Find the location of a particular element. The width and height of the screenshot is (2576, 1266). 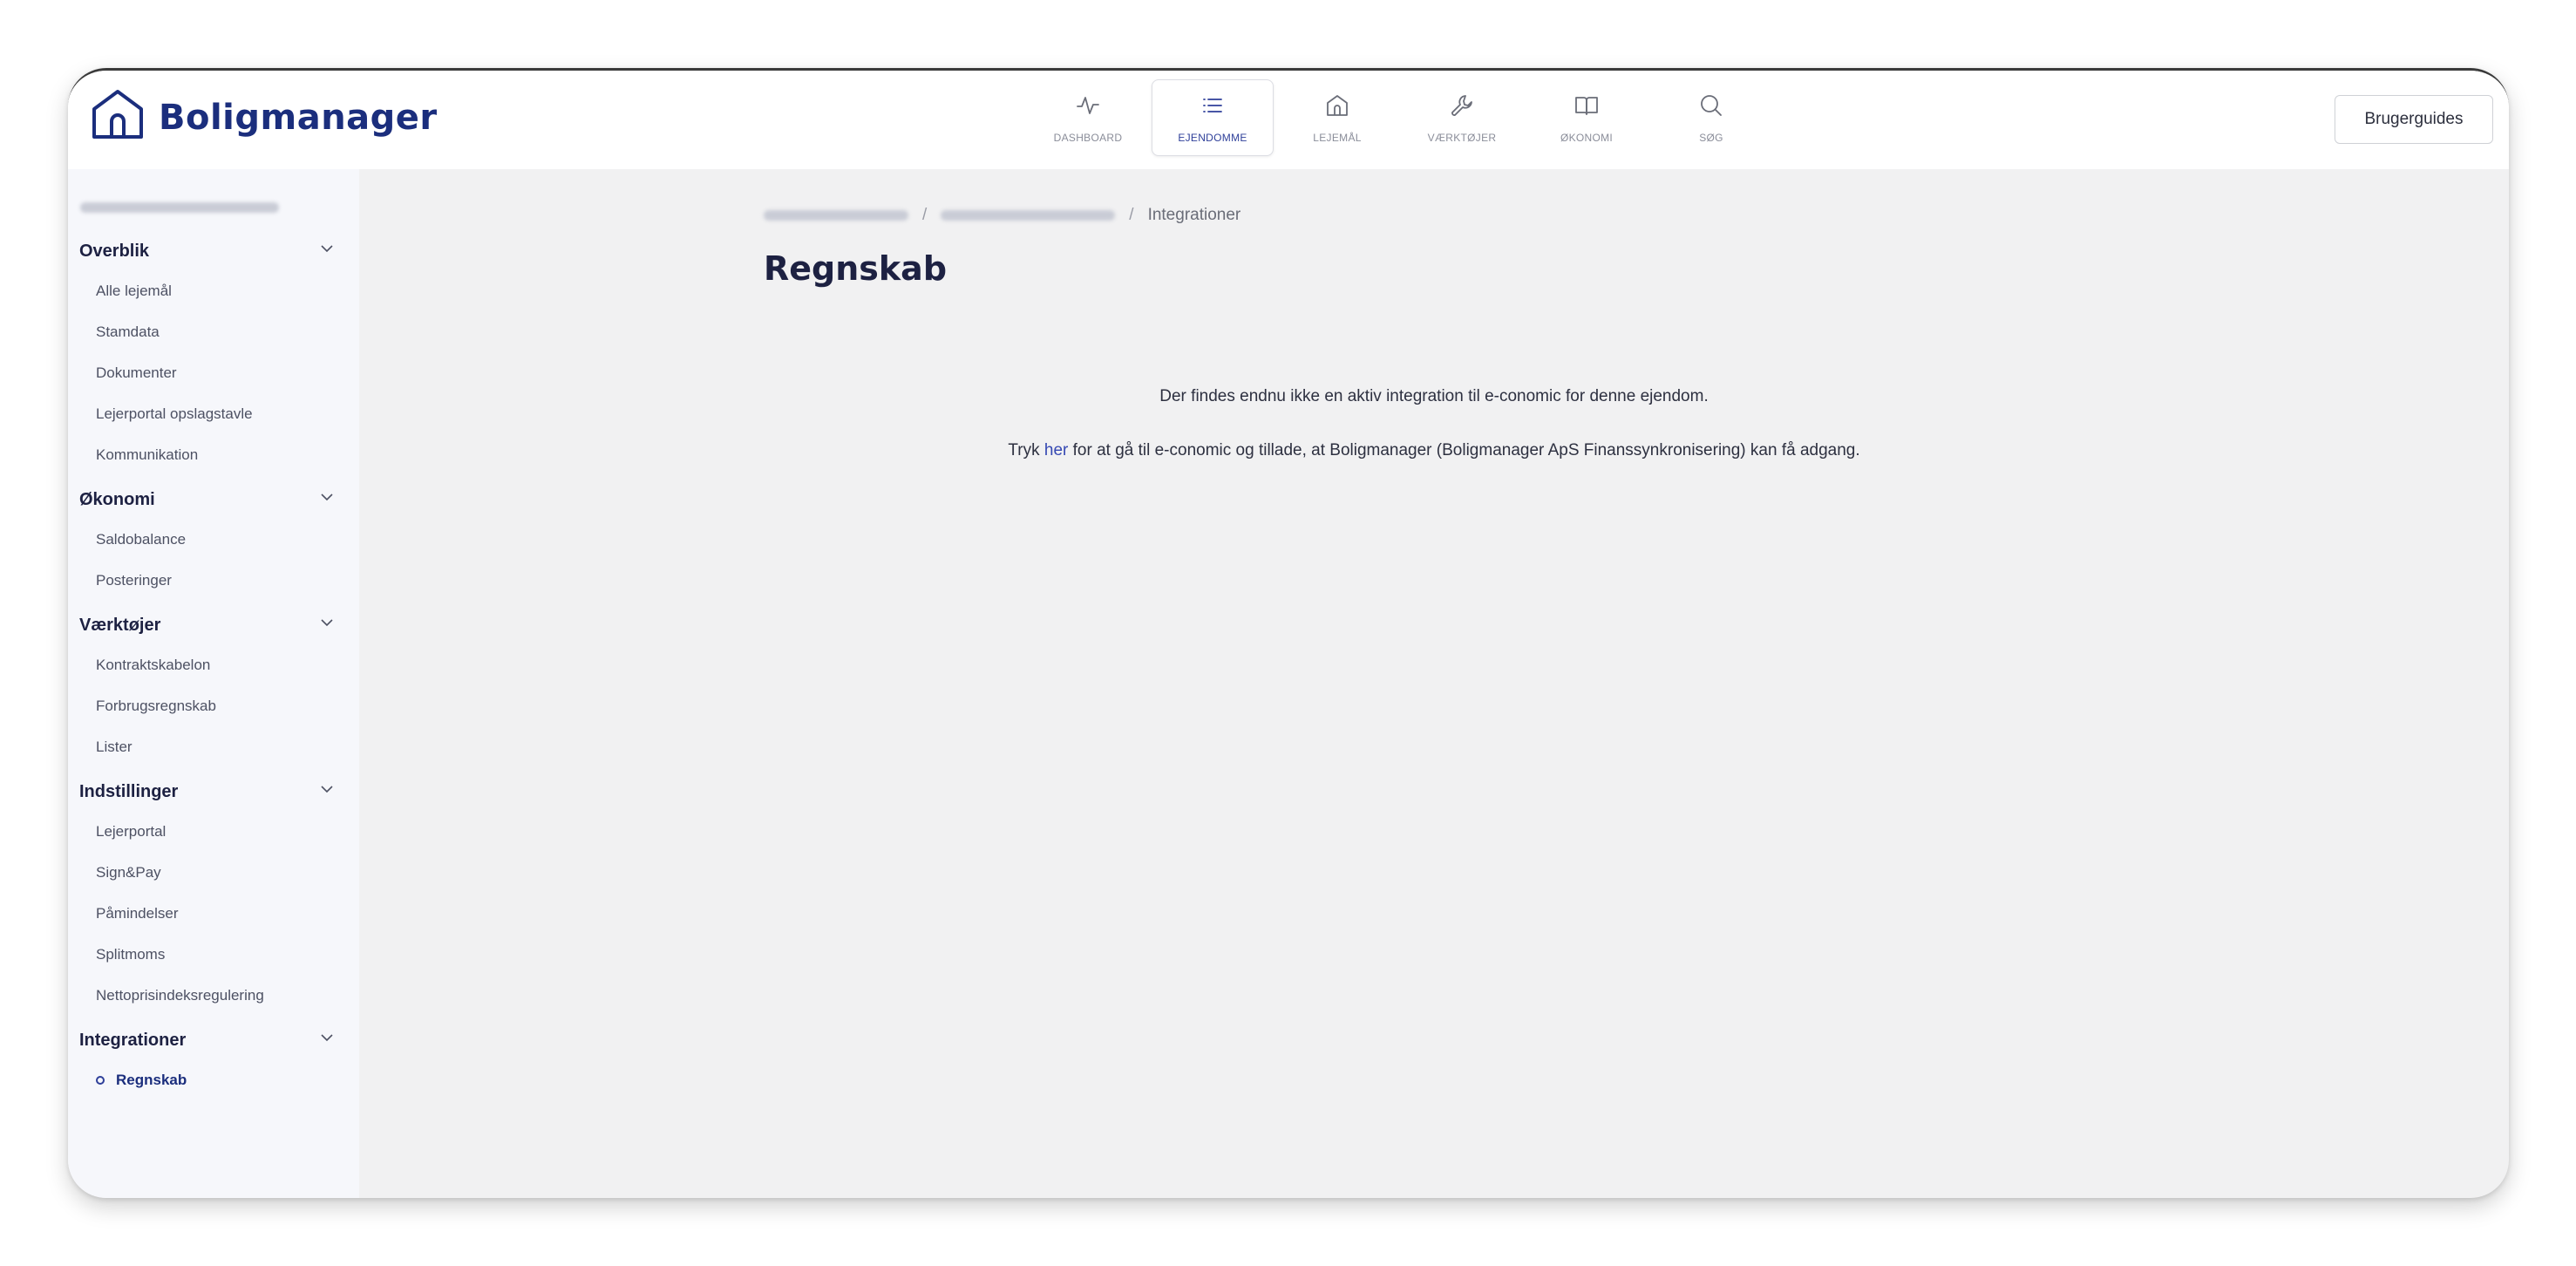

sidebar-item-kontraktskabelon: Kontraktskabelon is located at coordinates (213, 664).